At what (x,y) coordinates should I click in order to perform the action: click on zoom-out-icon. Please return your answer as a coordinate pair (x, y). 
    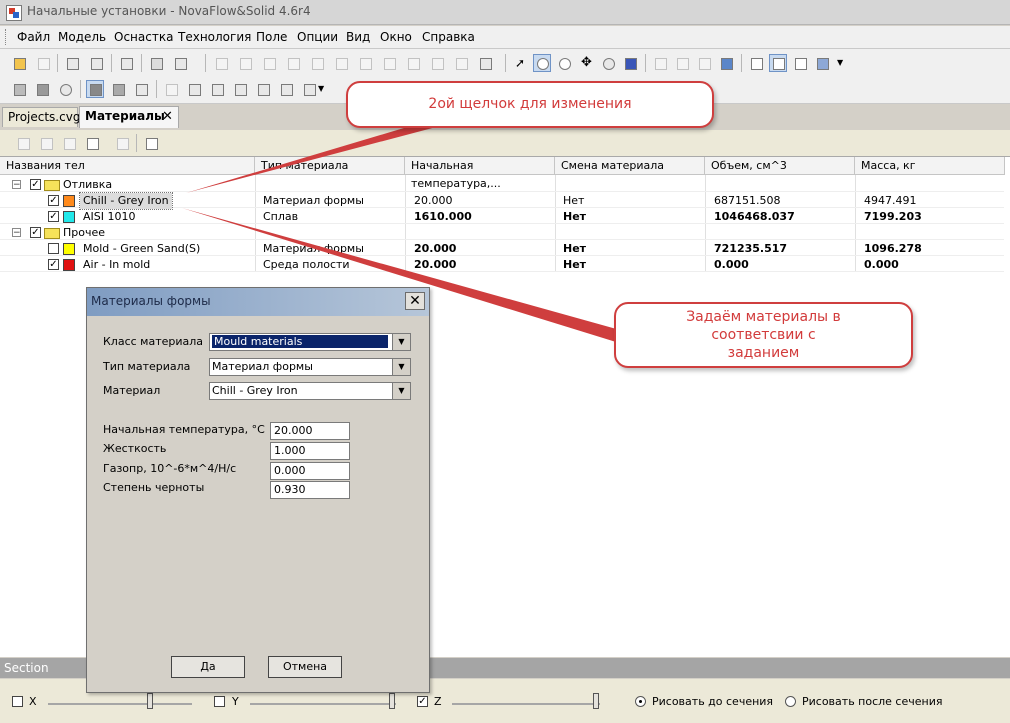
    Looking at the image, I should click on (564, 63).